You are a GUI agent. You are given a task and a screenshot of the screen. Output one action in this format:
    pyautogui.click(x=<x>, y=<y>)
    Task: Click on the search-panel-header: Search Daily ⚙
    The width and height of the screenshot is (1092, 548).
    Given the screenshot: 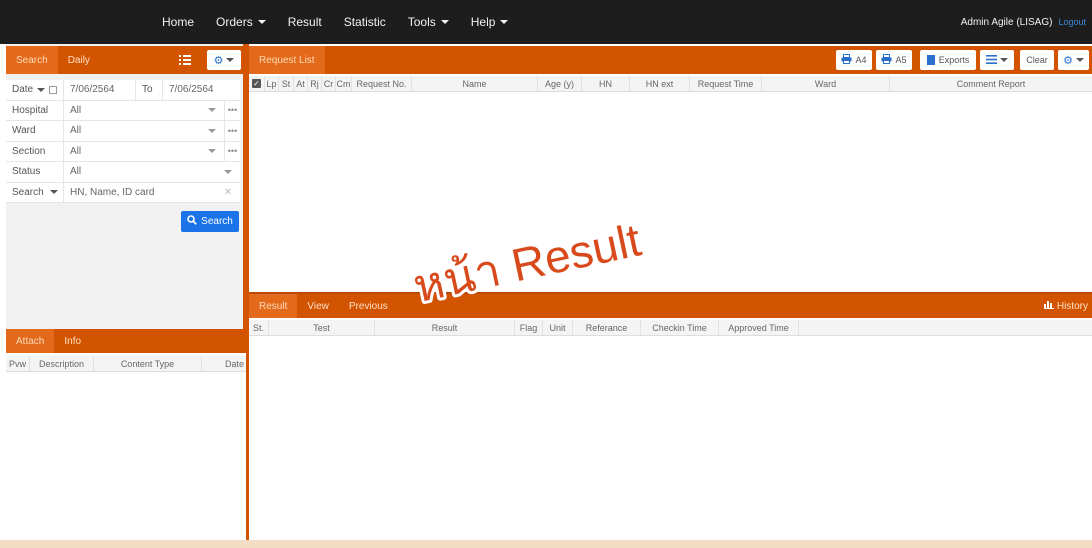 What is the action you would take?
    pyautogui.click(x=126, y=60)
    